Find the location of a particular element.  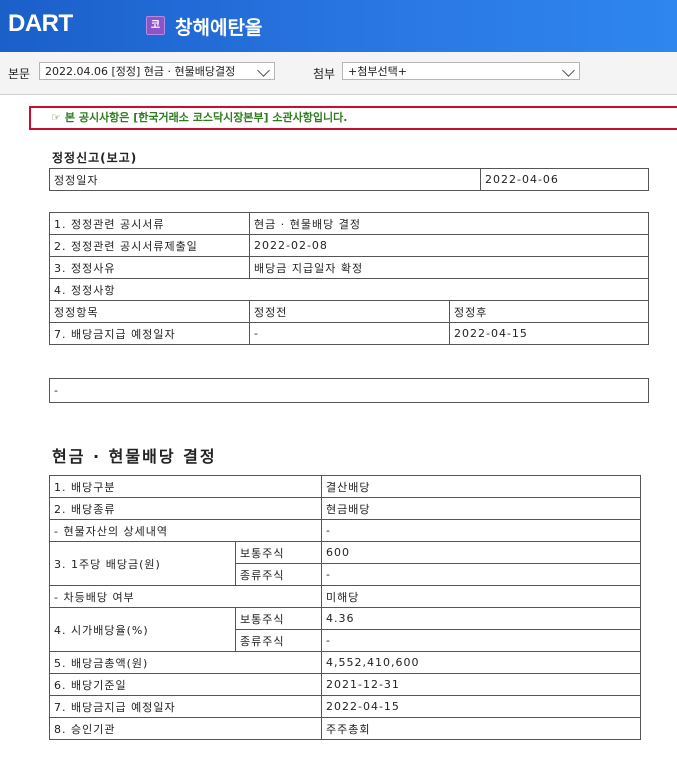

body-label: 본문 is located at coordinates (19, 74).